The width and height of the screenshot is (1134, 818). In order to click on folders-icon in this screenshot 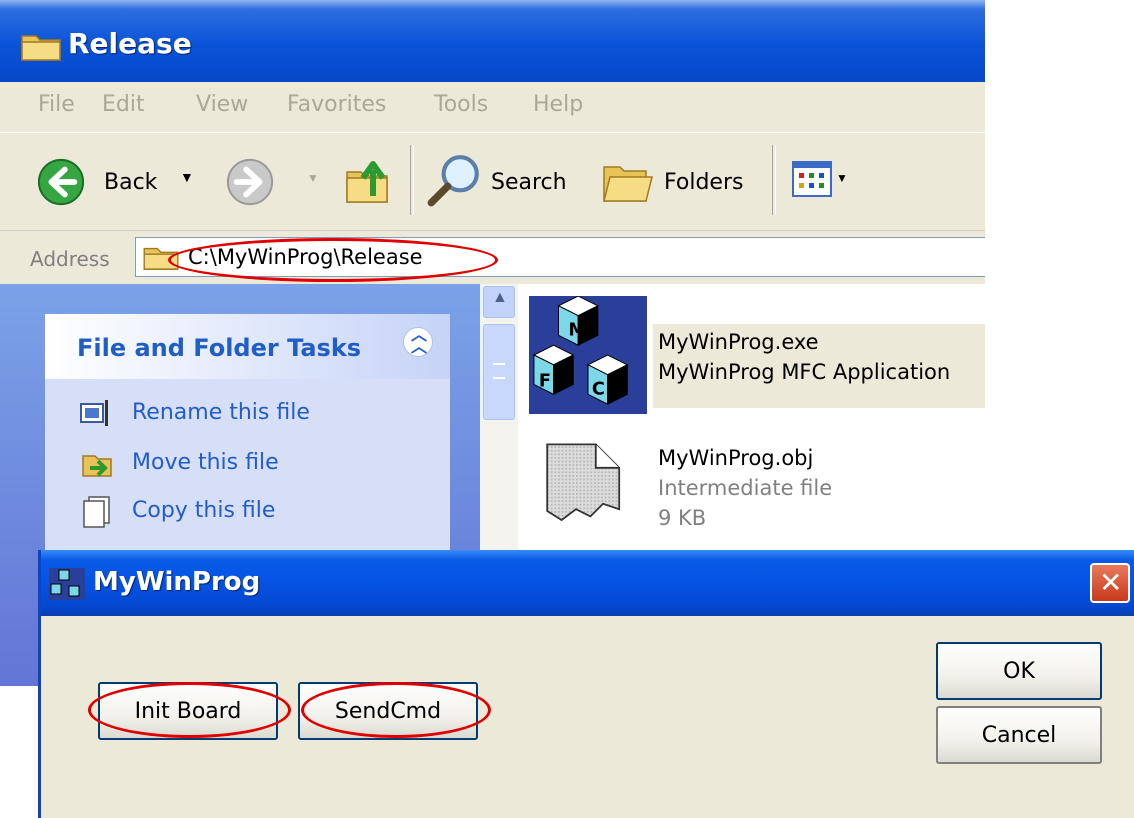, I will do `click(628, 184)`.